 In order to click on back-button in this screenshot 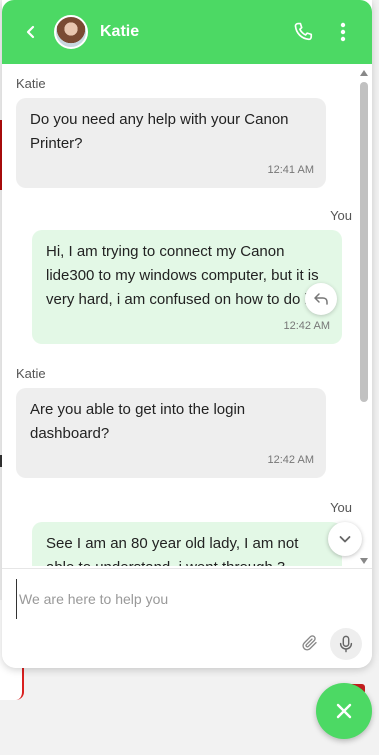, I will do `click(31, 32)`.